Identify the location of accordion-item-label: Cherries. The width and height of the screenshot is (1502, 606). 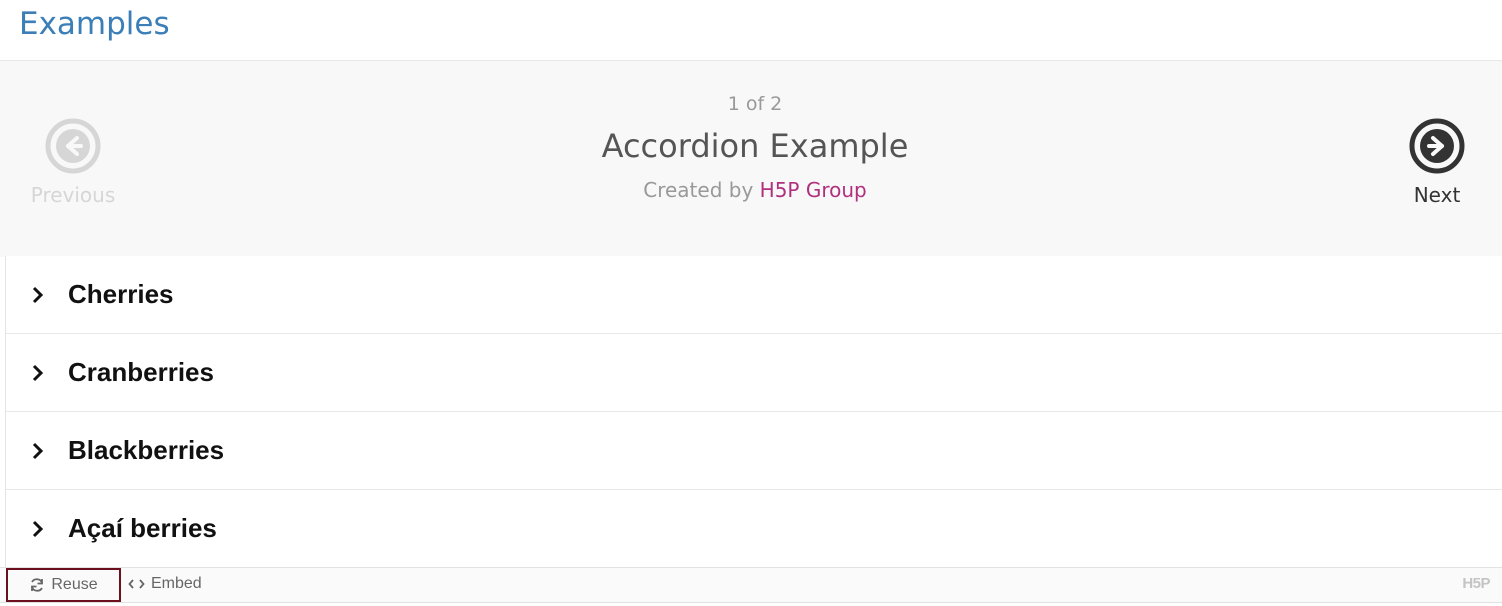
(121, 294).